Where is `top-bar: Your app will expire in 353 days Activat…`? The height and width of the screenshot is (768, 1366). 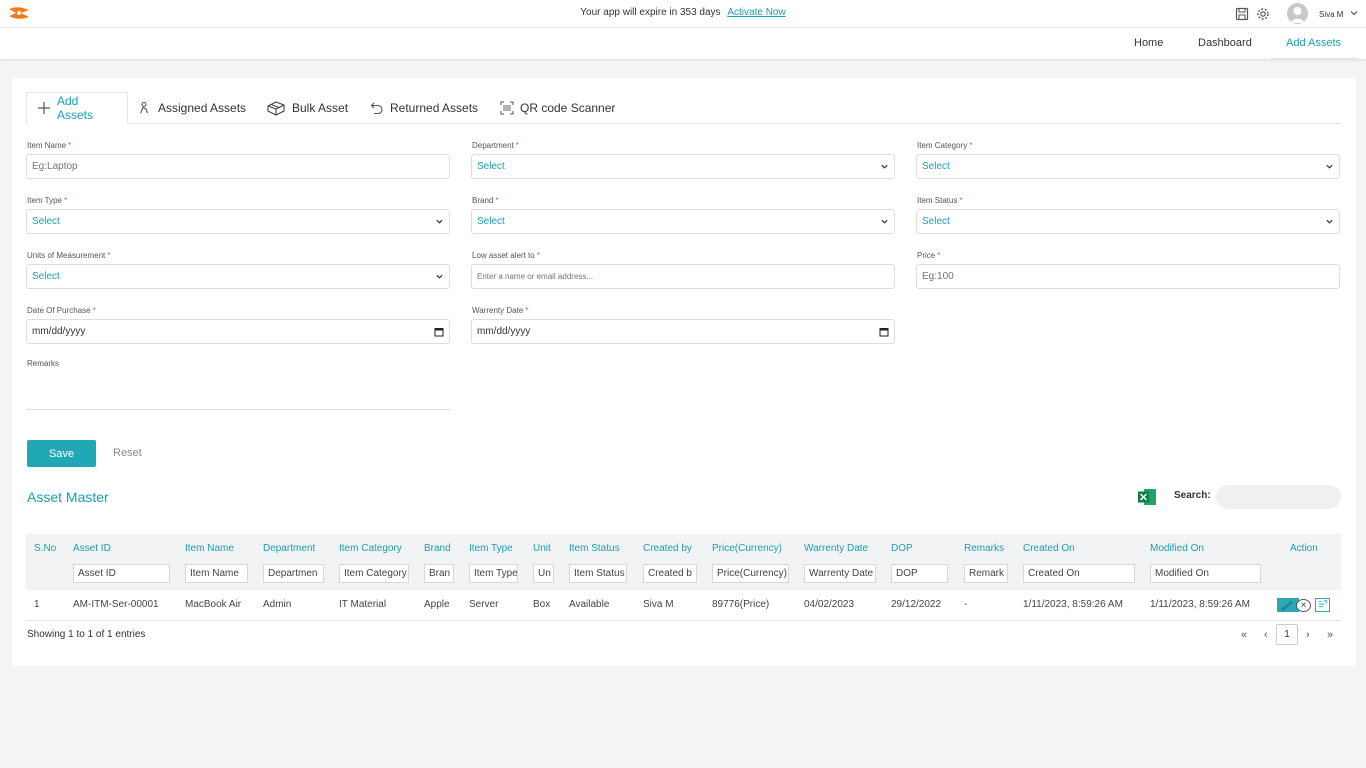
top-bar: Your app will expire in 353 days Activat… is located at coordinates (683, 14).